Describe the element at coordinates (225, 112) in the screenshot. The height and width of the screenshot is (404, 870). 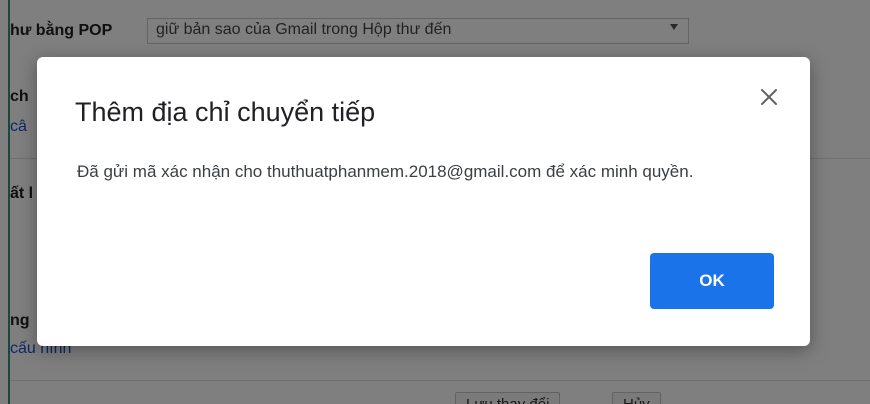
I see `dialog-title: Thêm địa chỉ chuyển tiếp` at that location.